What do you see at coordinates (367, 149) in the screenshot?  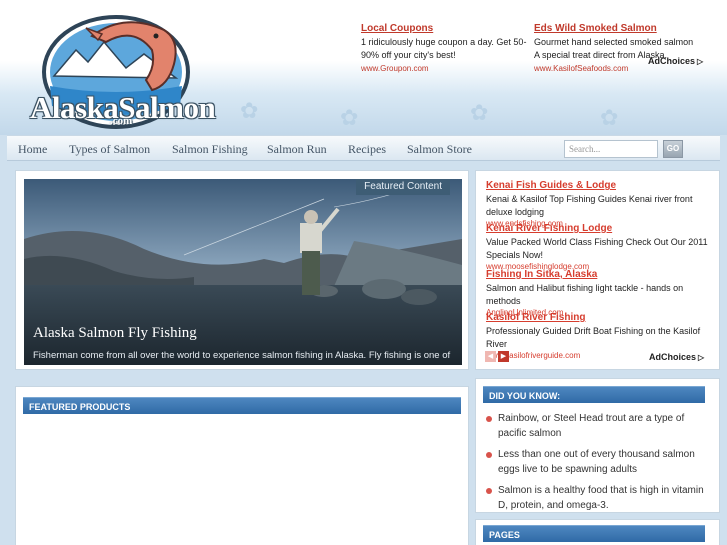 I see `nav-item-recipes: Recipes` at bounding box center [367, 149].